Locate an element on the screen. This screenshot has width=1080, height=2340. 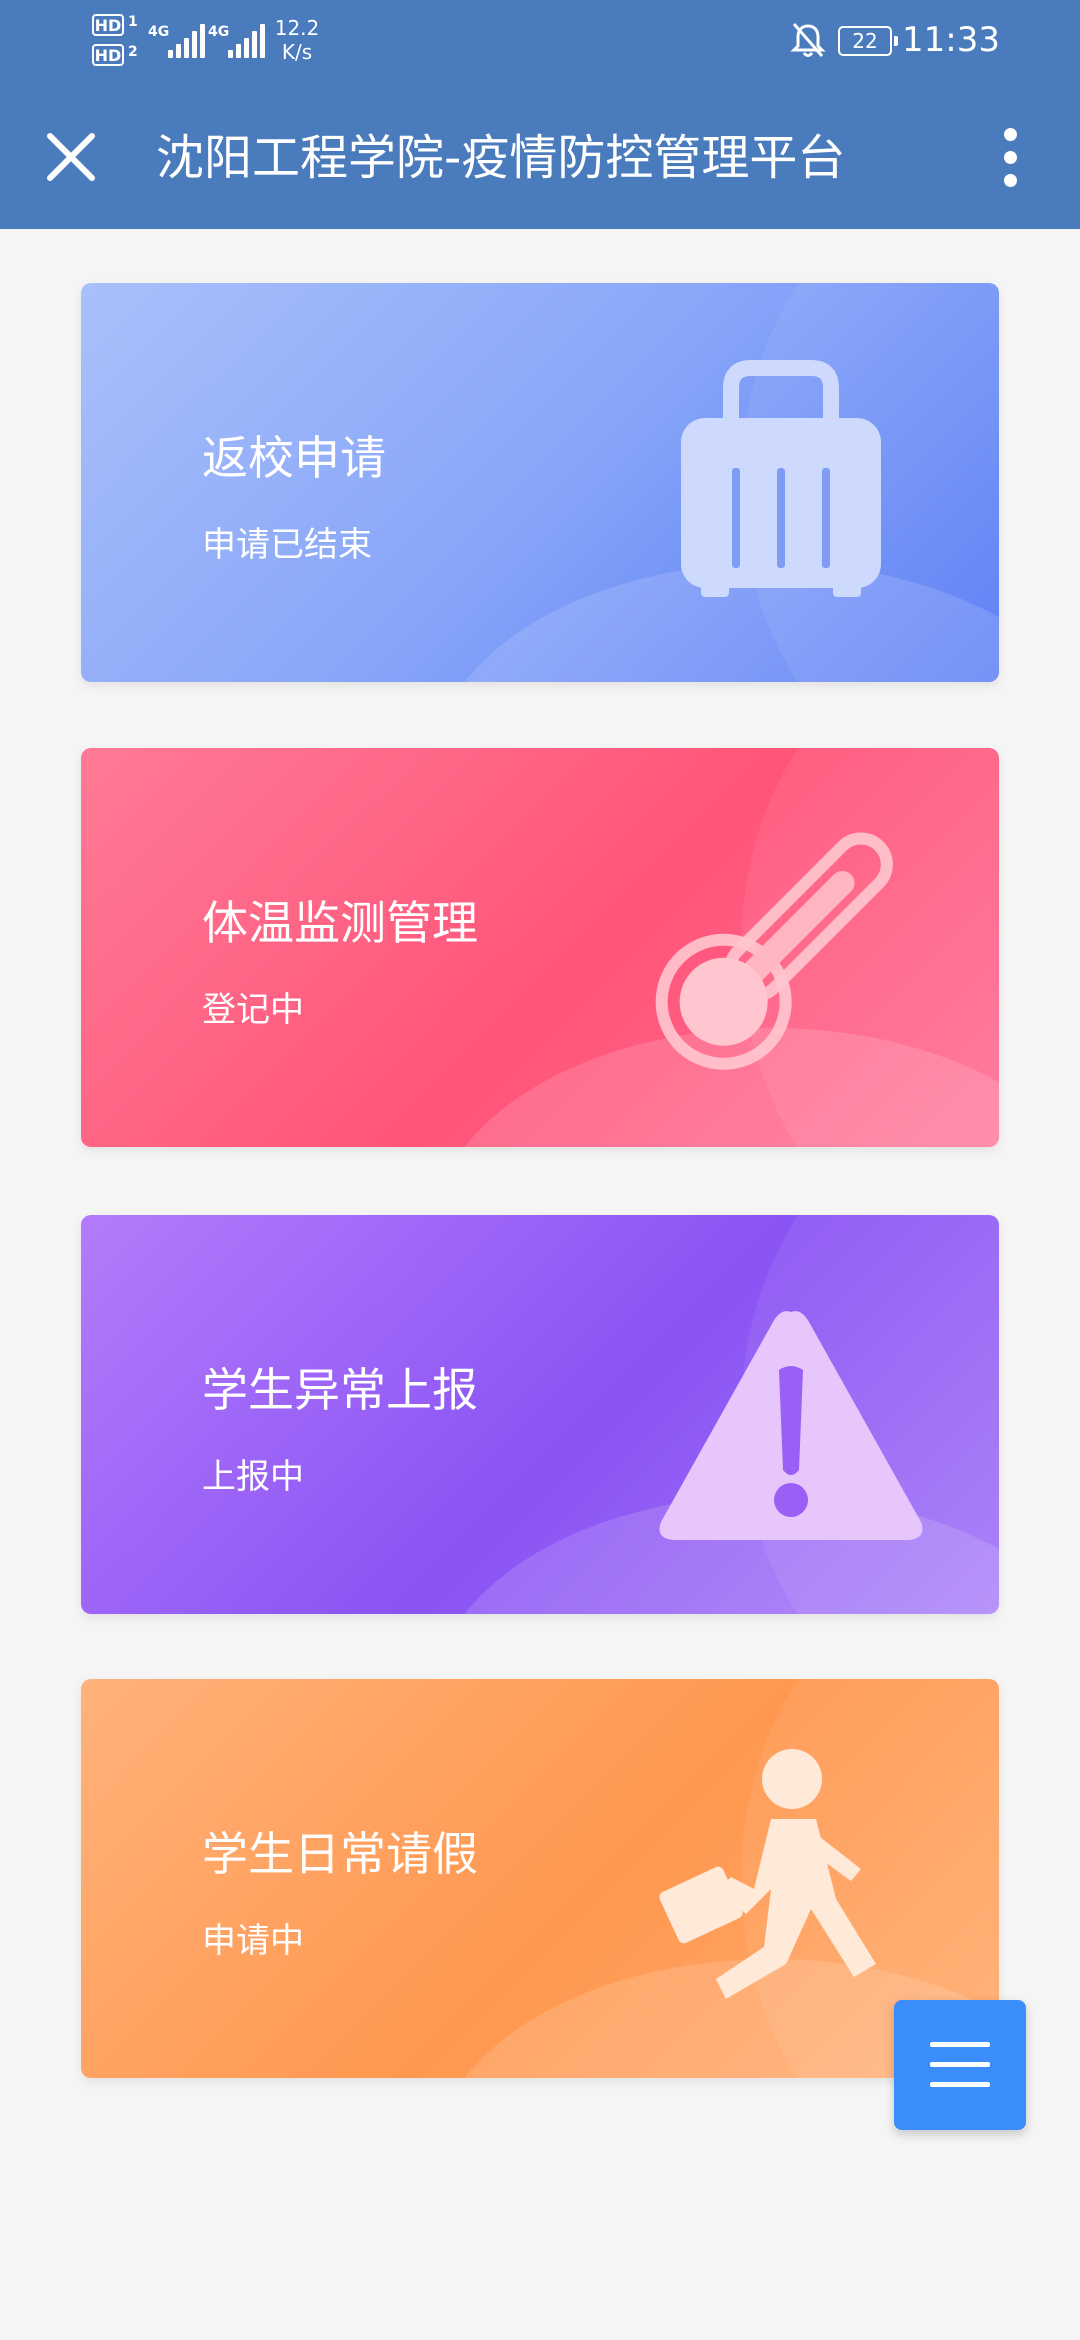
network-speed: 12.2 K/s is located at coordinates (297, 40).